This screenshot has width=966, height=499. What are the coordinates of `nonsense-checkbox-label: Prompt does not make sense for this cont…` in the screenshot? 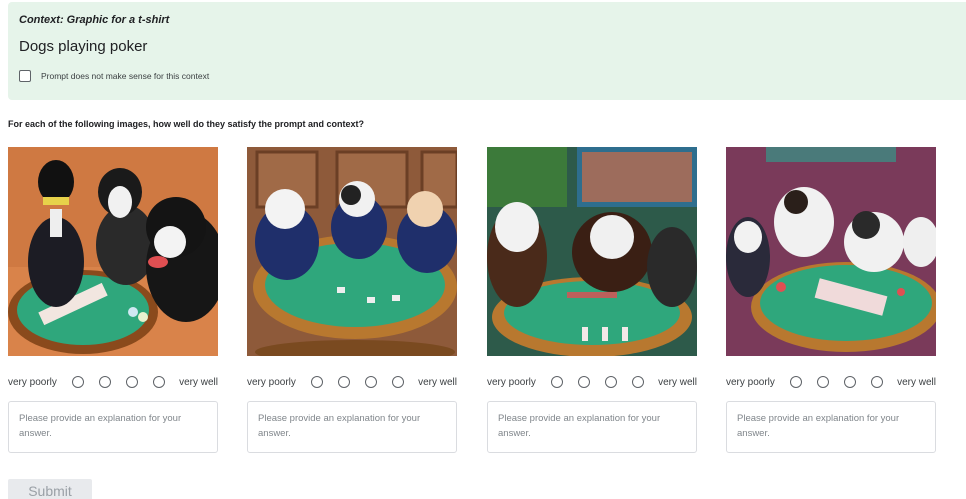 It's located at (125, 76).